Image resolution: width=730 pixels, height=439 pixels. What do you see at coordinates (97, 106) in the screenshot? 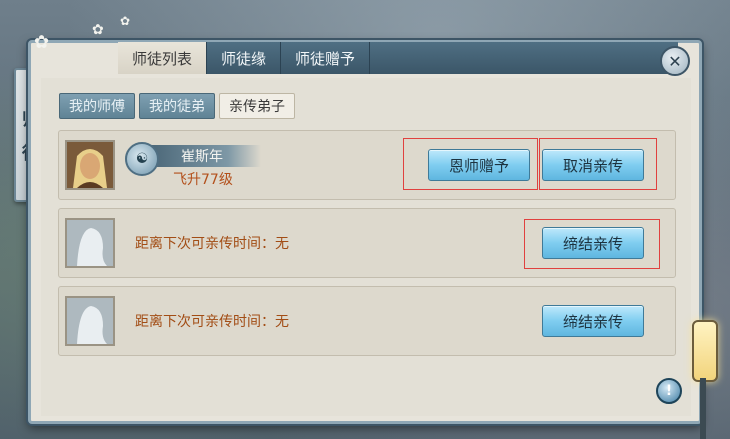
I see `subtab-my-master: 我的师傅` at bounding box center [97, 106].